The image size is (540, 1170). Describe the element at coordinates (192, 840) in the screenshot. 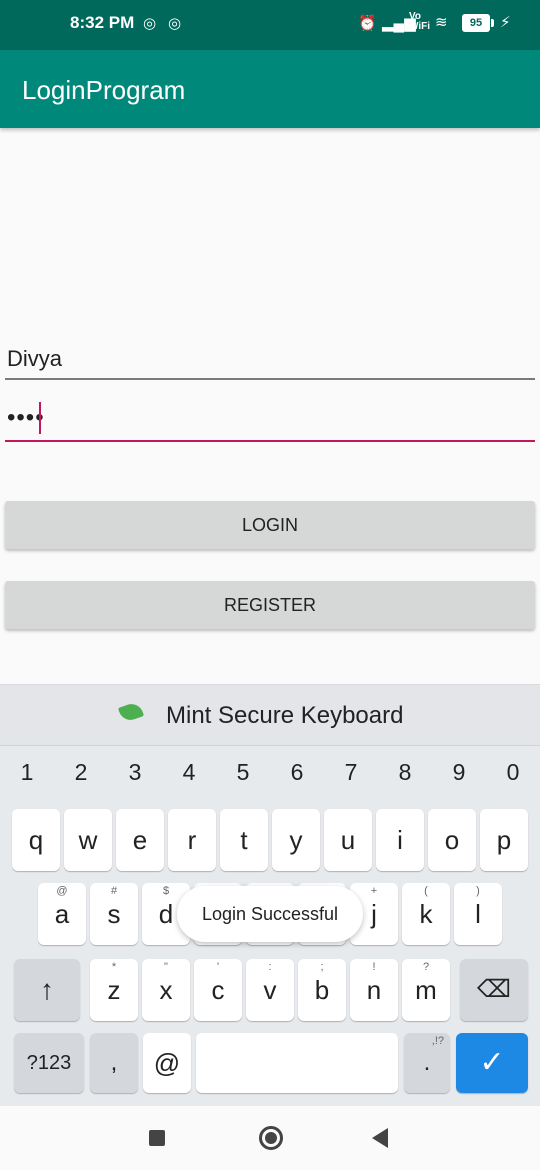

I see `key-r: r` at that location.